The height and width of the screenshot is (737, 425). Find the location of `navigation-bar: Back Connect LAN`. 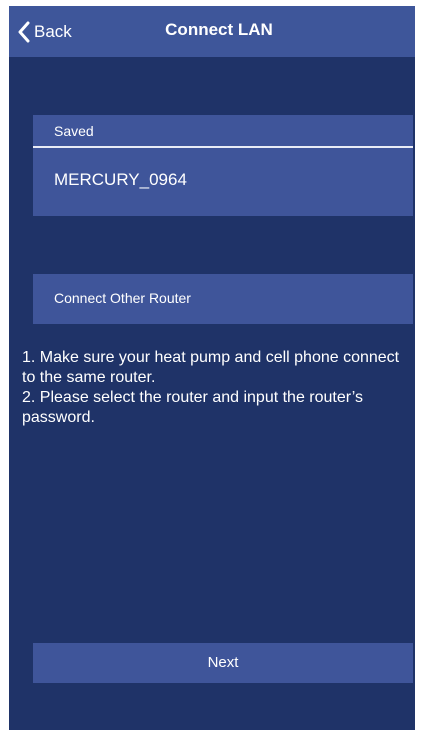

navigation-bar: Back Connect LAN is located at coordinates (212, 31).